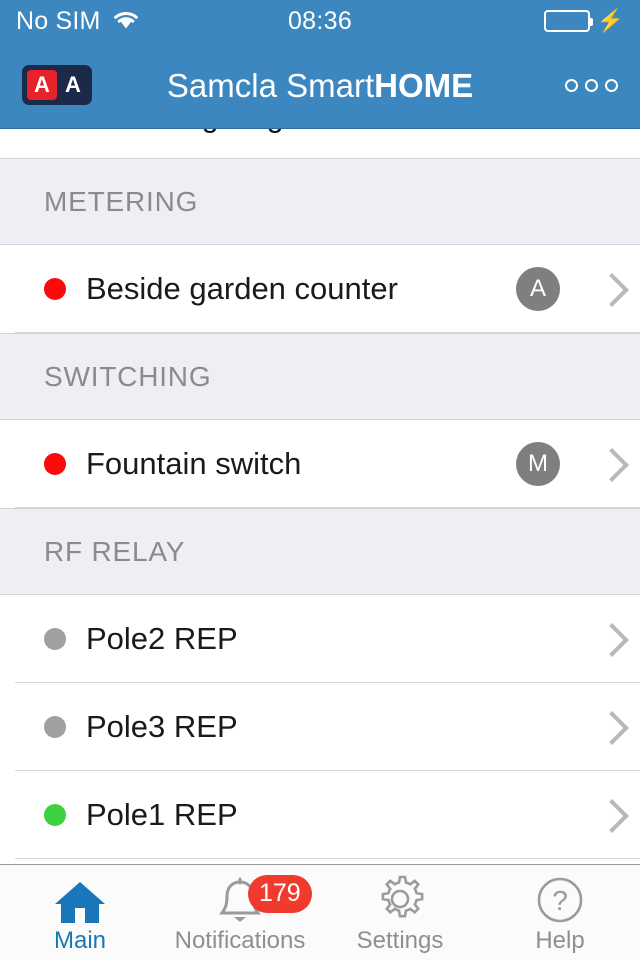 The height and width of the screenshot is (960, 640). What do you see at coordinates (538, 289) in the screenshot?
I see `status-badge: A` at bounding box center [538, 289].